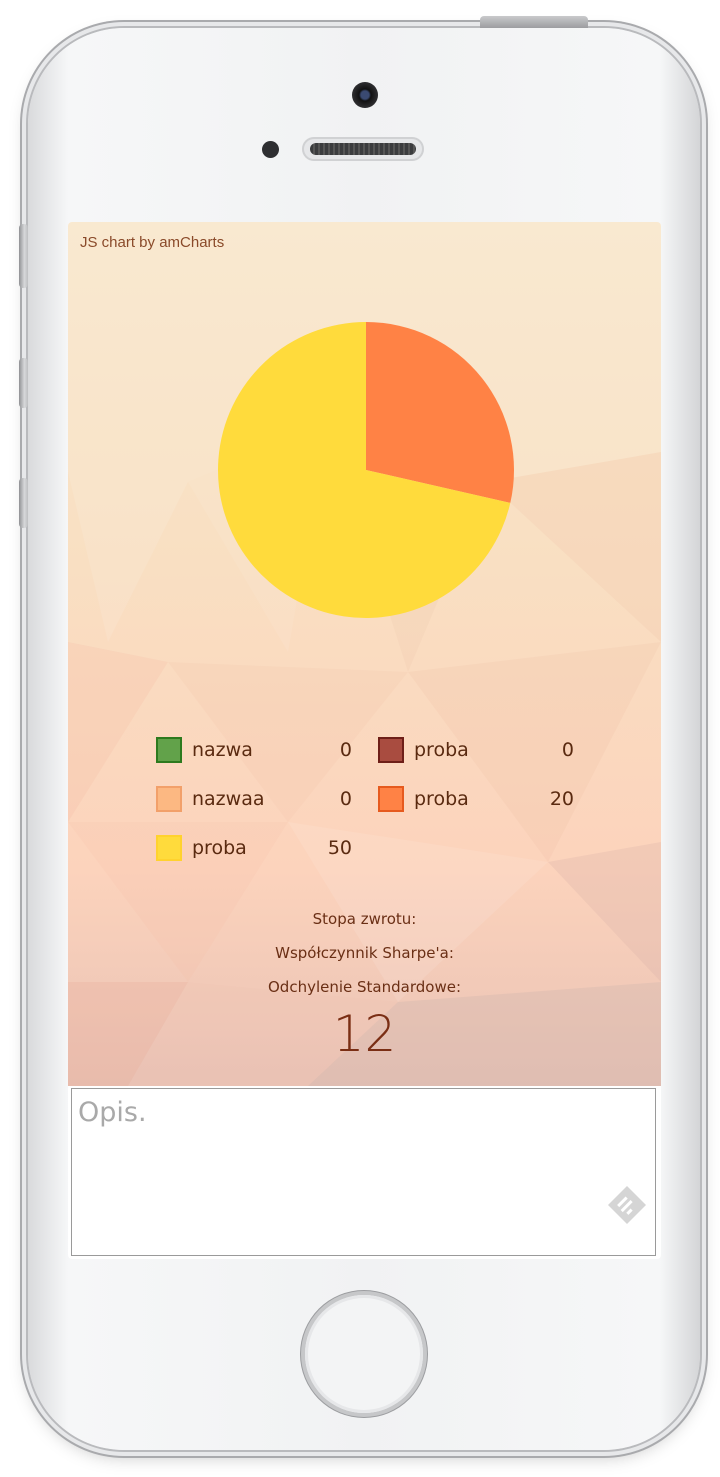 The image size is (720, 1477). What do you see at coordinates (364, 1034) in the screenshot?
I see `std-deviation-value: 12` at bounding box center [364, 1034].